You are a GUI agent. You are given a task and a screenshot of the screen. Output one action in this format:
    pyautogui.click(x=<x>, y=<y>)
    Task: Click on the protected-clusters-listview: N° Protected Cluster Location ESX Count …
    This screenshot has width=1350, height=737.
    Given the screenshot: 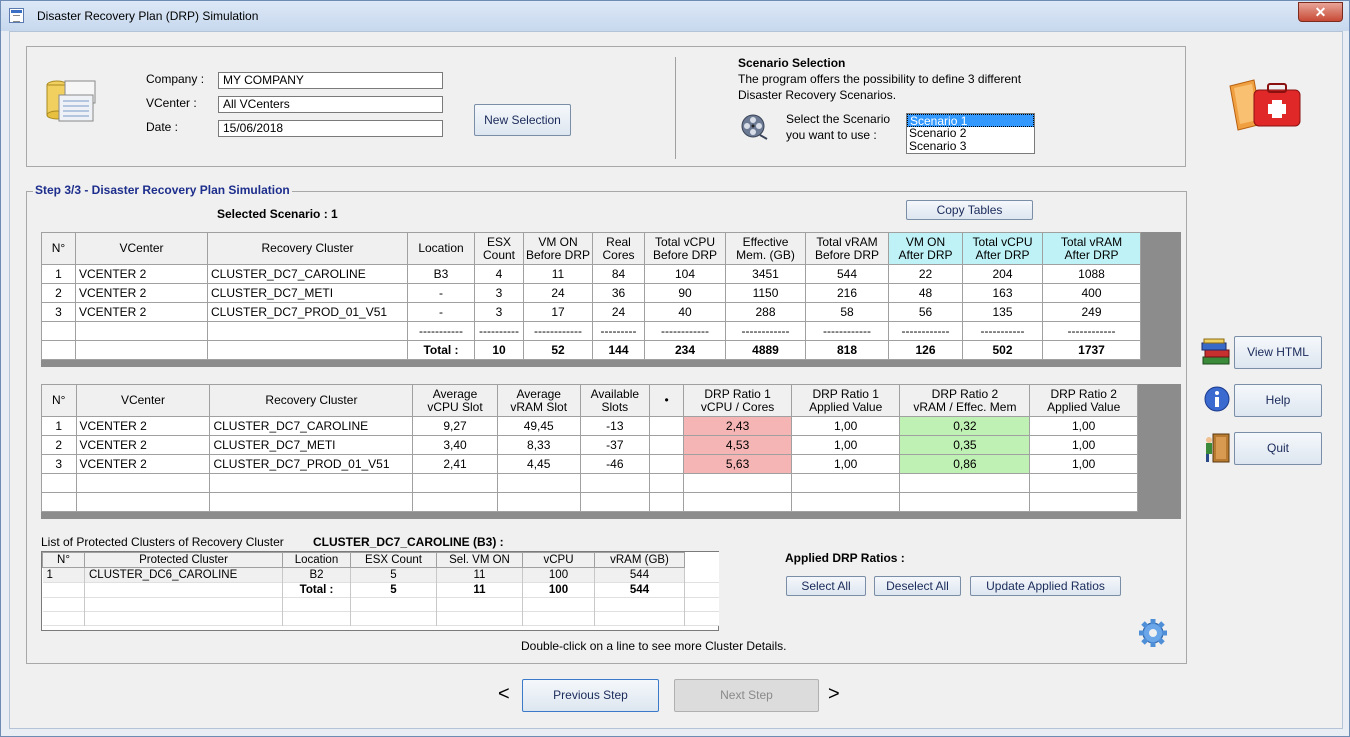 What is the action you would take?
    pyautogui.click(x=380, y=591)
    